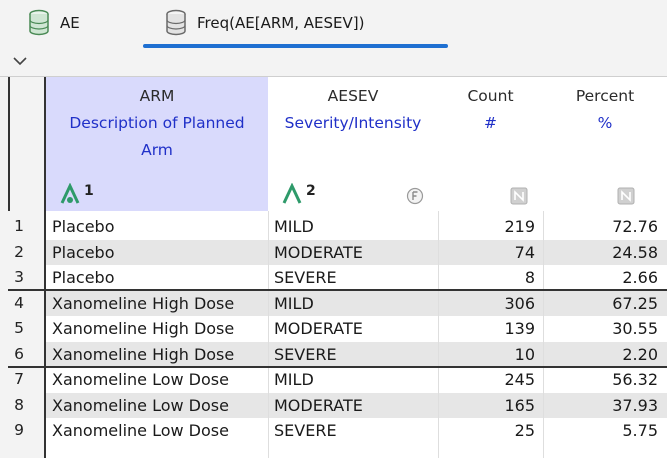 This screenshot has height=458, width=667. I want to click on row-cells: Xanomeline High Dose MODERATE 139 30.55, so click(356, 329).